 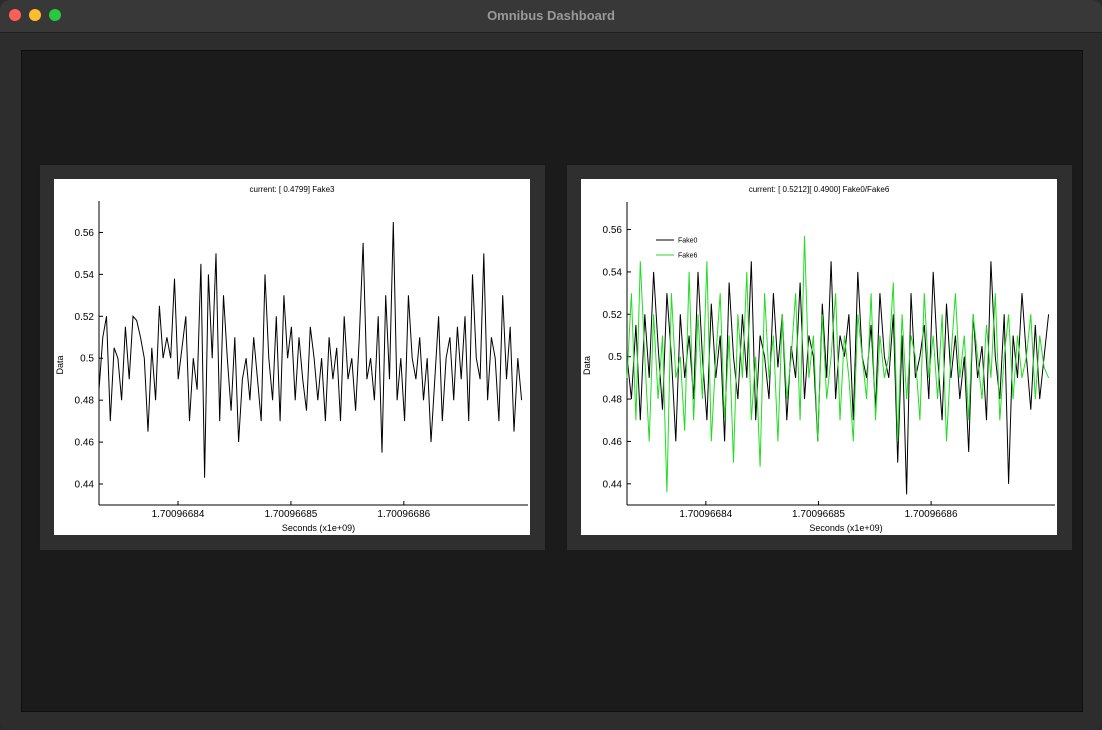 I want to click on title-bar: Omnibus Dashboard, so click(x=551, y=16).